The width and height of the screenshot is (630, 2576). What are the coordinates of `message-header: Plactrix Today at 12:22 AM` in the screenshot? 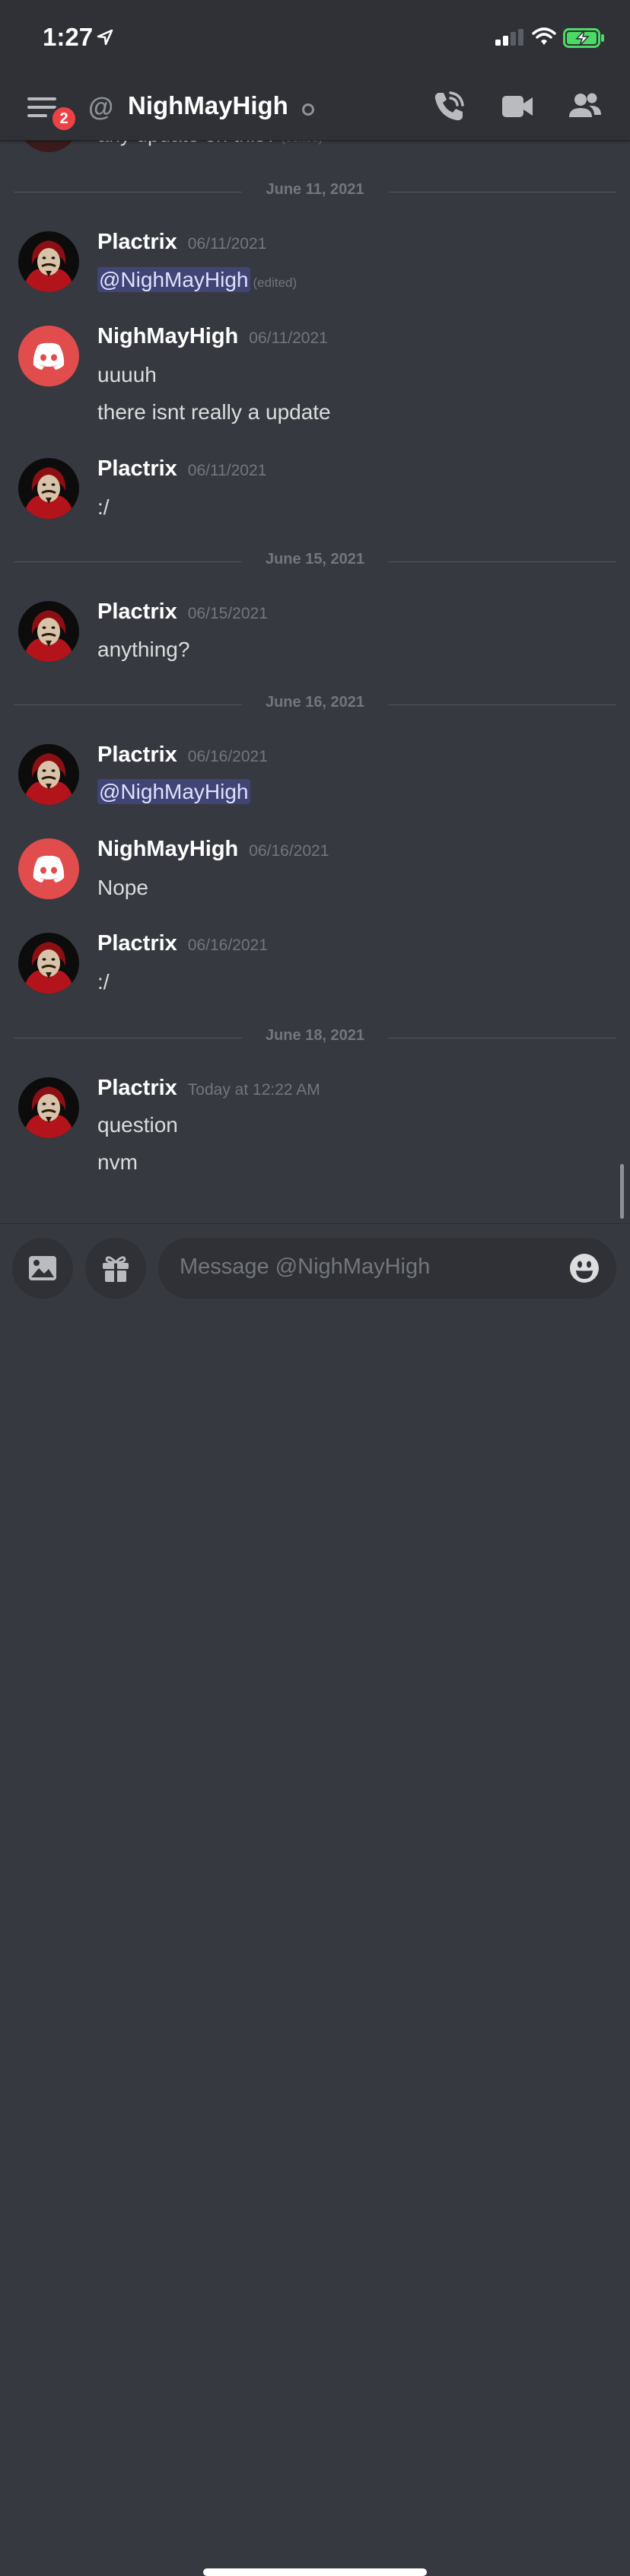 It's located at (208, 1088).